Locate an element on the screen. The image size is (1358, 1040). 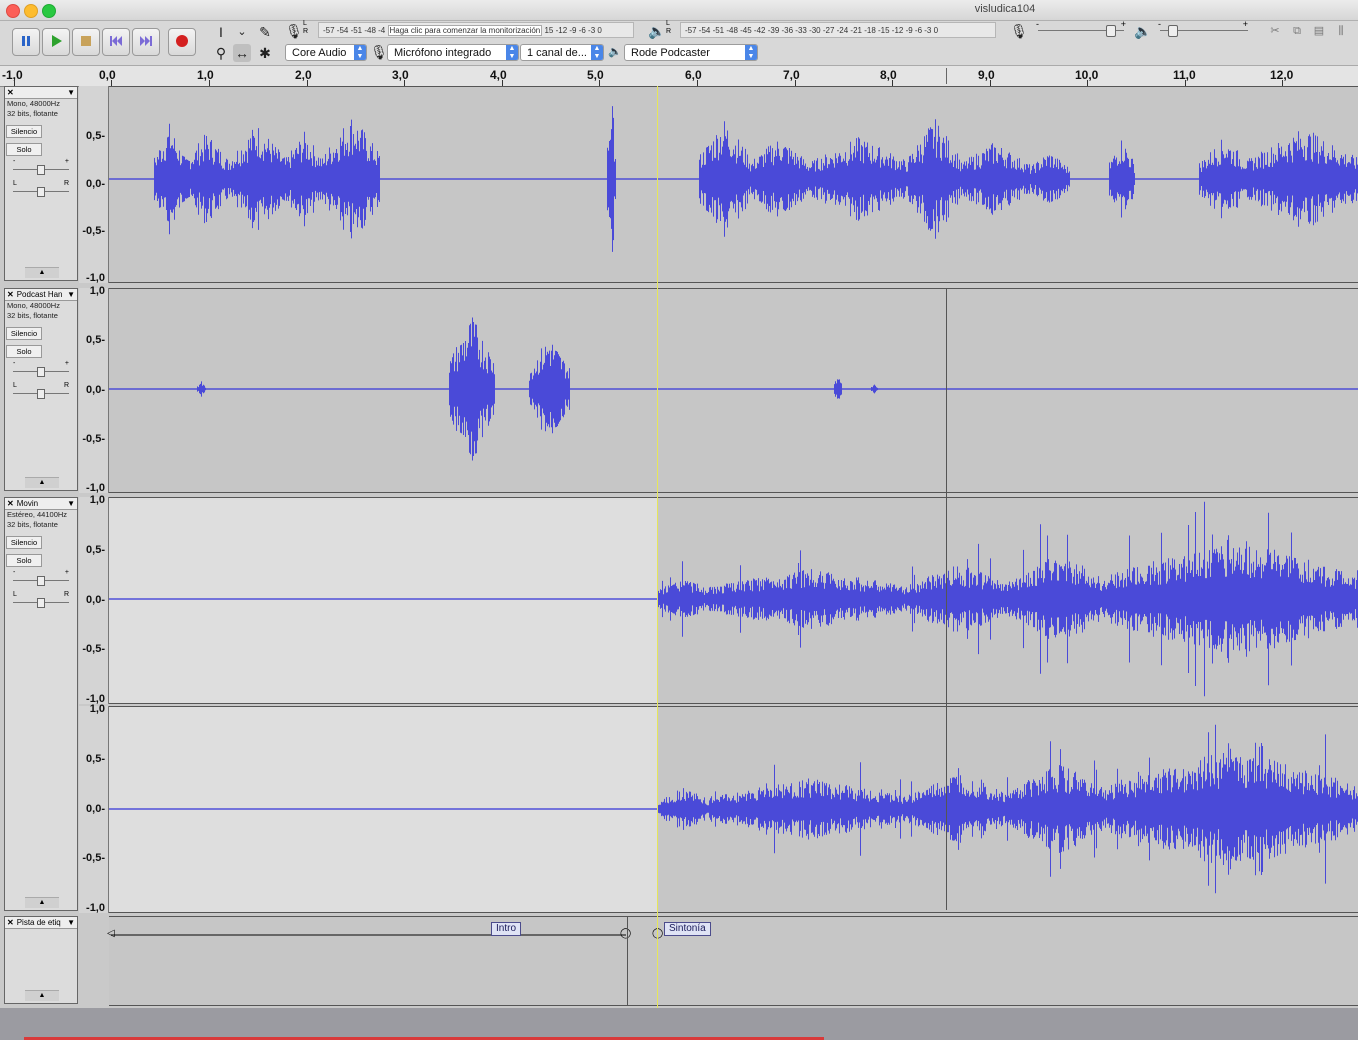
multi-tool-icon: ✱ is located at coordinates (265, 53).